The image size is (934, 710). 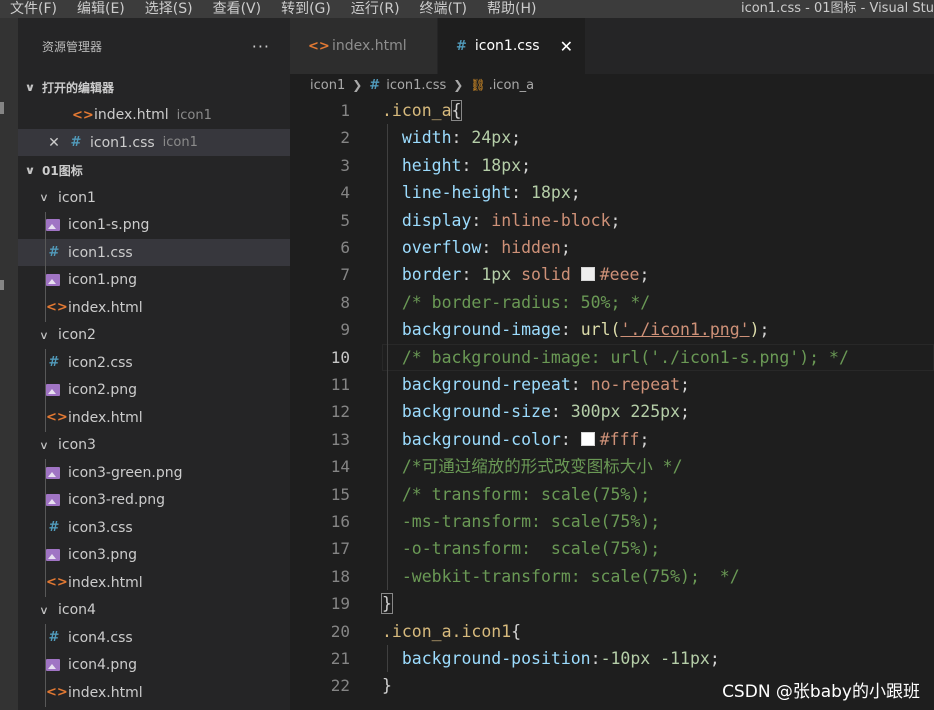 What do you see at coordinates (62, 170) in the screenshot?
I see `workspace-root-label: 01图标` at bounding box center [62, 170].